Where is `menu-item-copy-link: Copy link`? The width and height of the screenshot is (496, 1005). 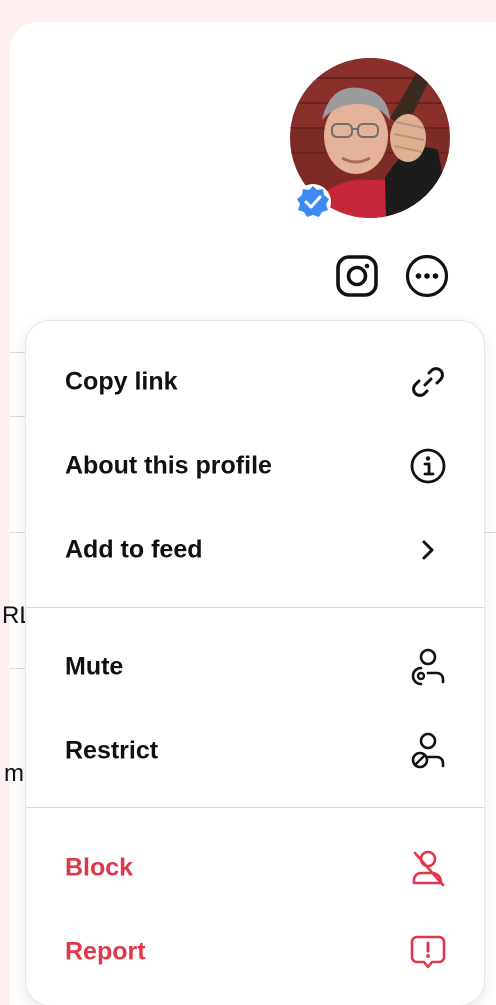 menu-item-copy-link: Copy link is located at coordinates (255, 382).